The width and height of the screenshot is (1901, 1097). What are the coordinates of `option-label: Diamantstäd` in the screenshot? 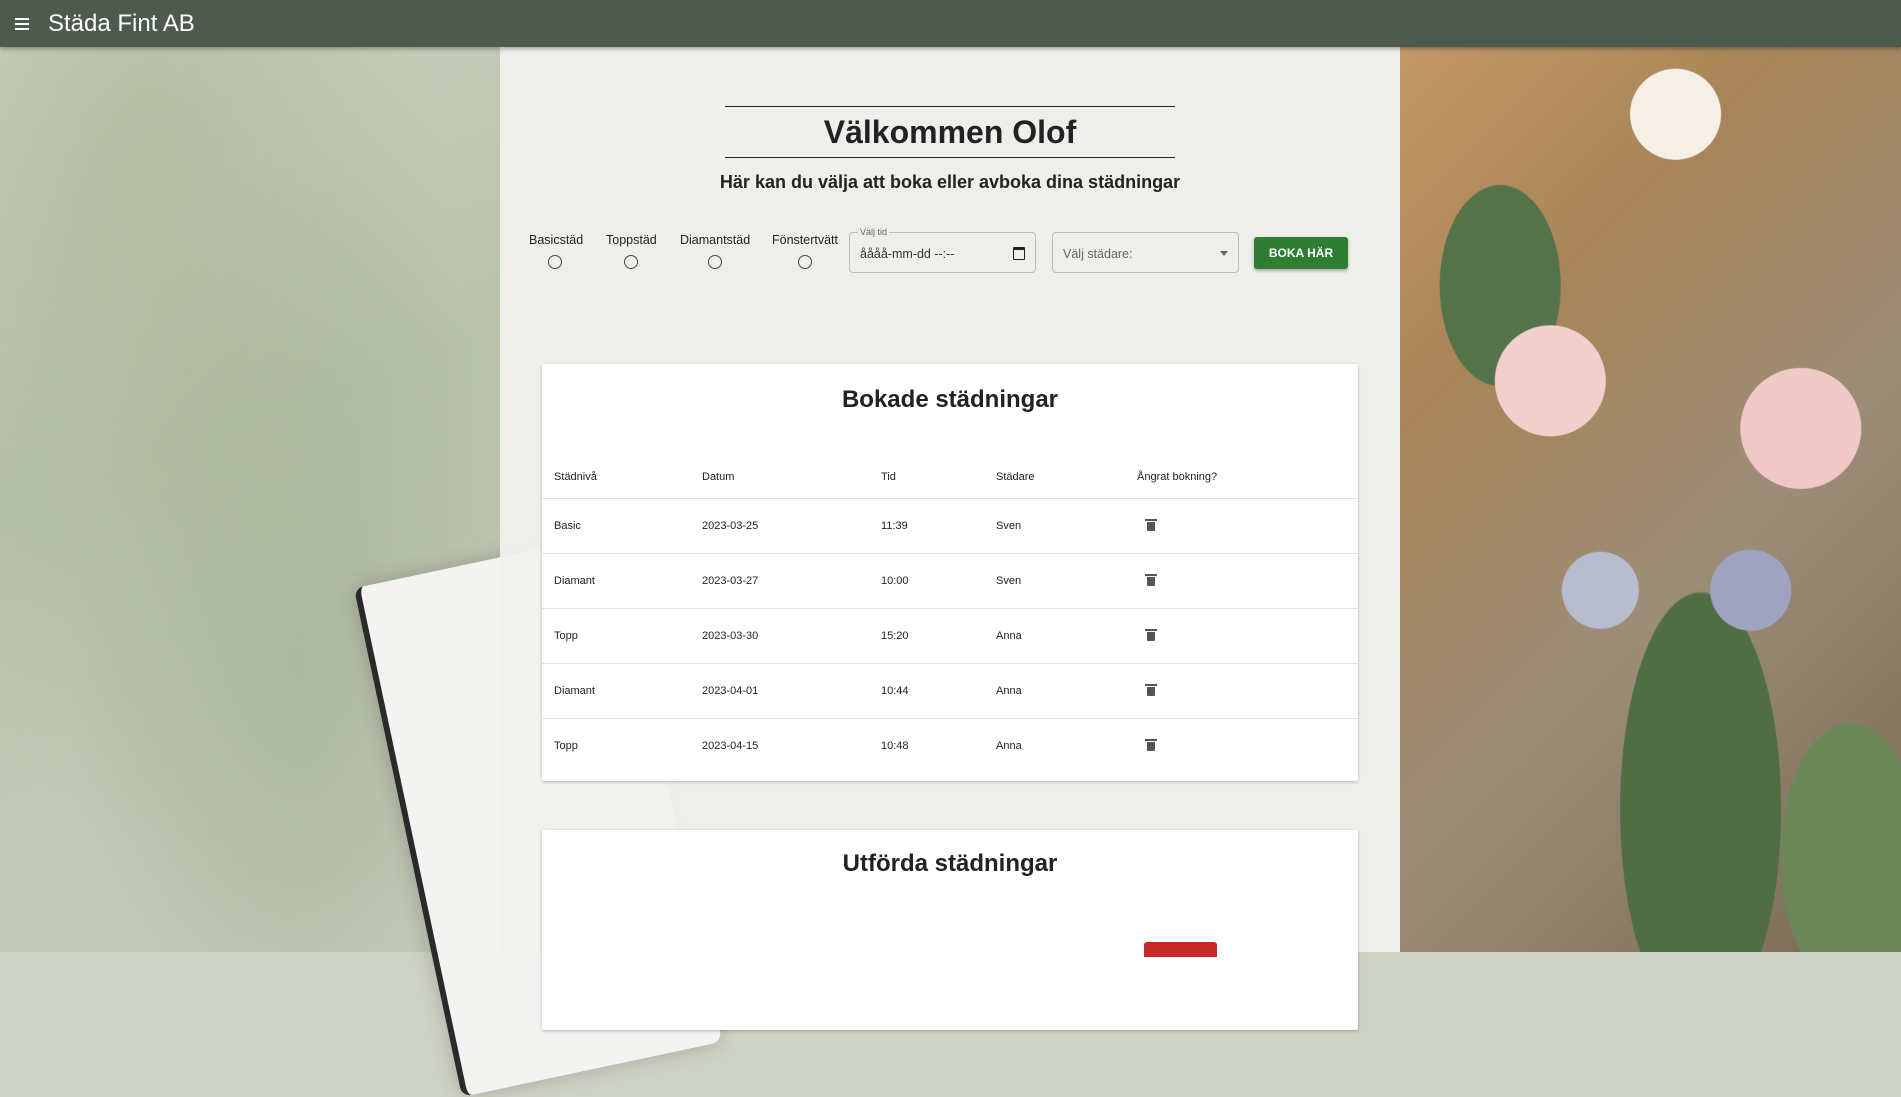 It's located at (715, 240).